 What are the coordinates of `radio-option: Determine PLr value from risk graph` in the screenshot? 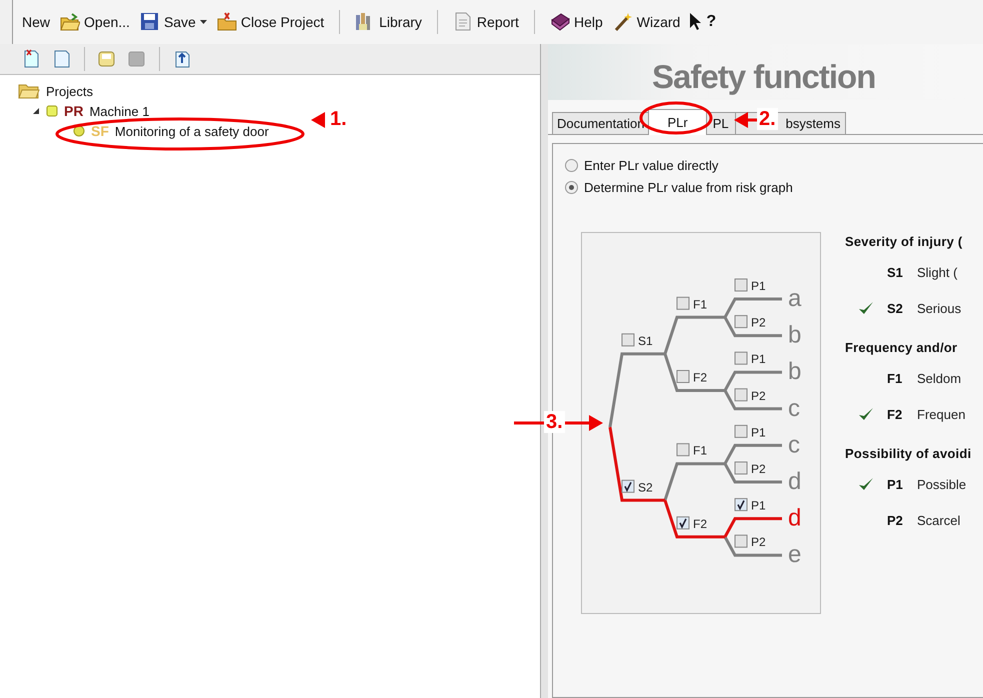 It's located at (679, 187).